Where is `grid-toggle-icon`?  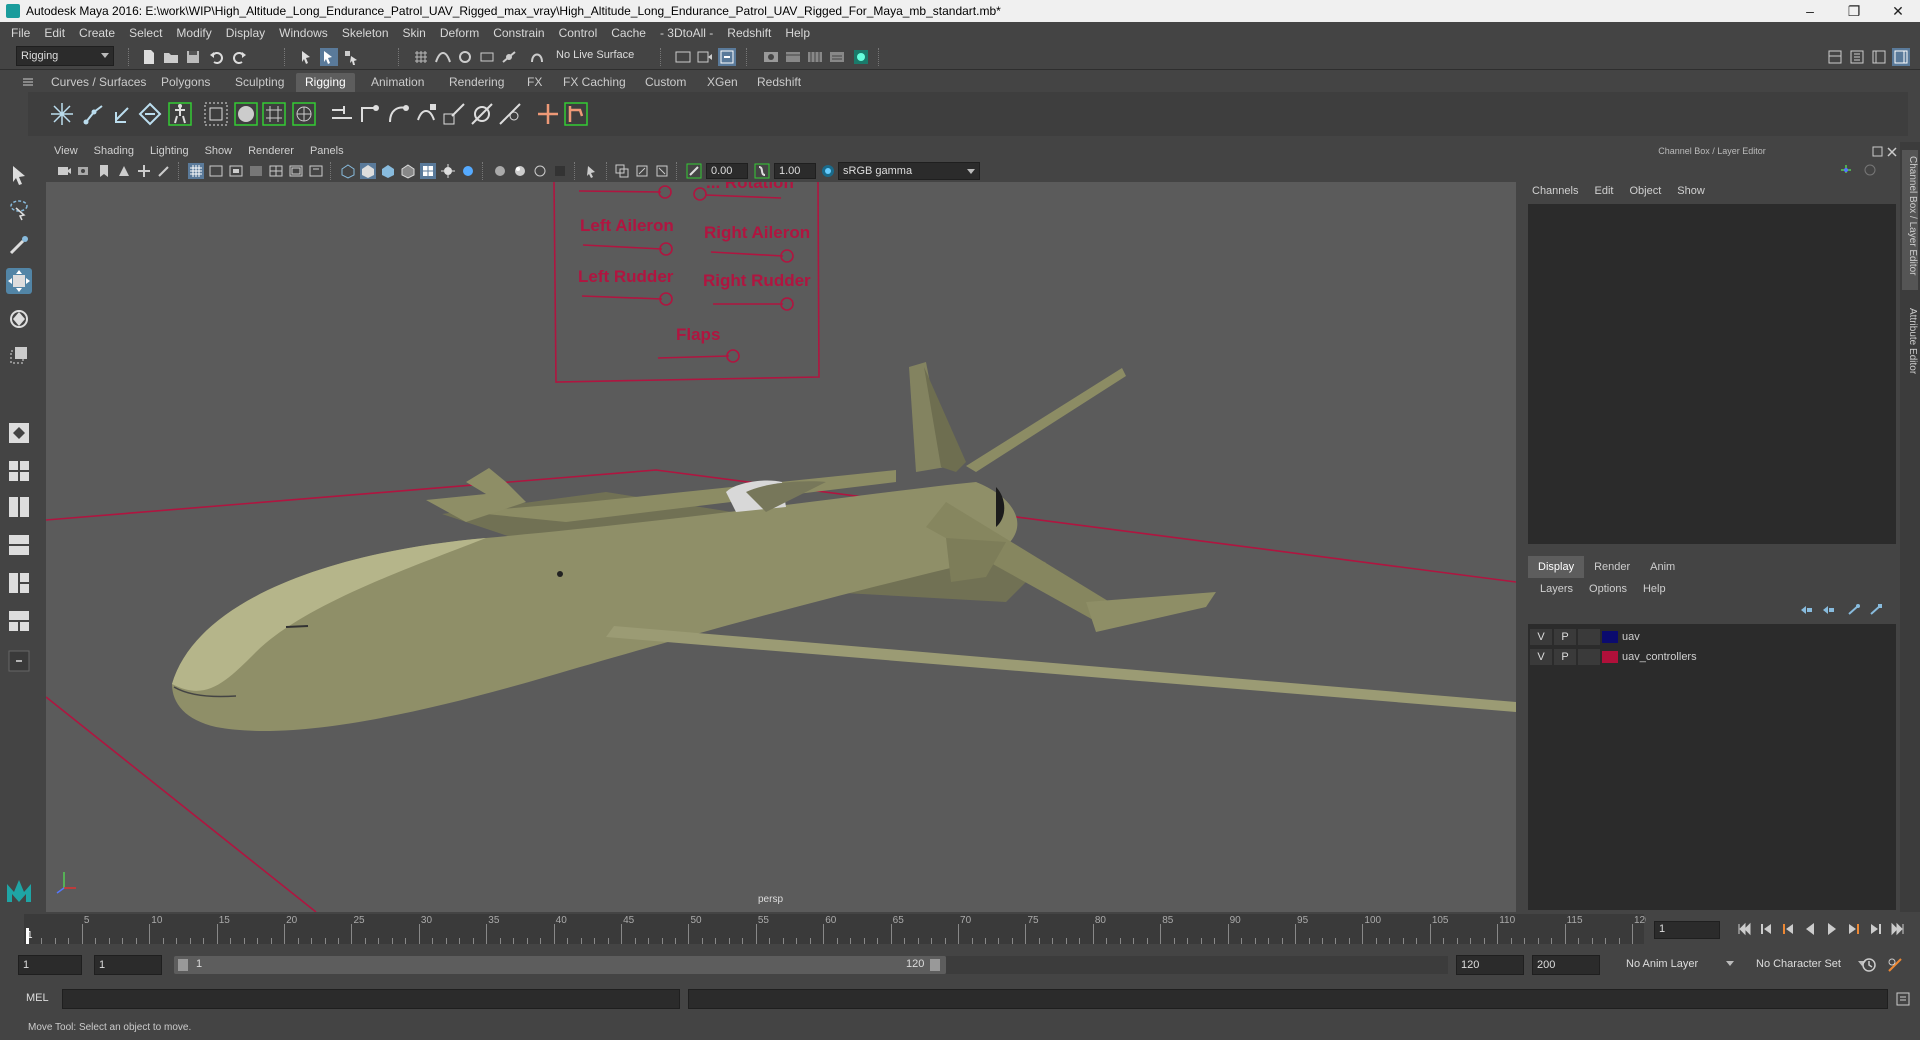
grid-toggle-icon is located at coordinates (196, 171).